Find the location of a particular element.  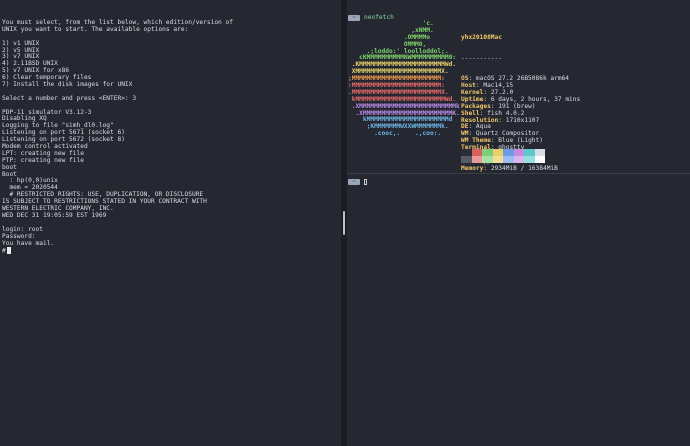

info-key: Memory is located at coordinates (472, 168).